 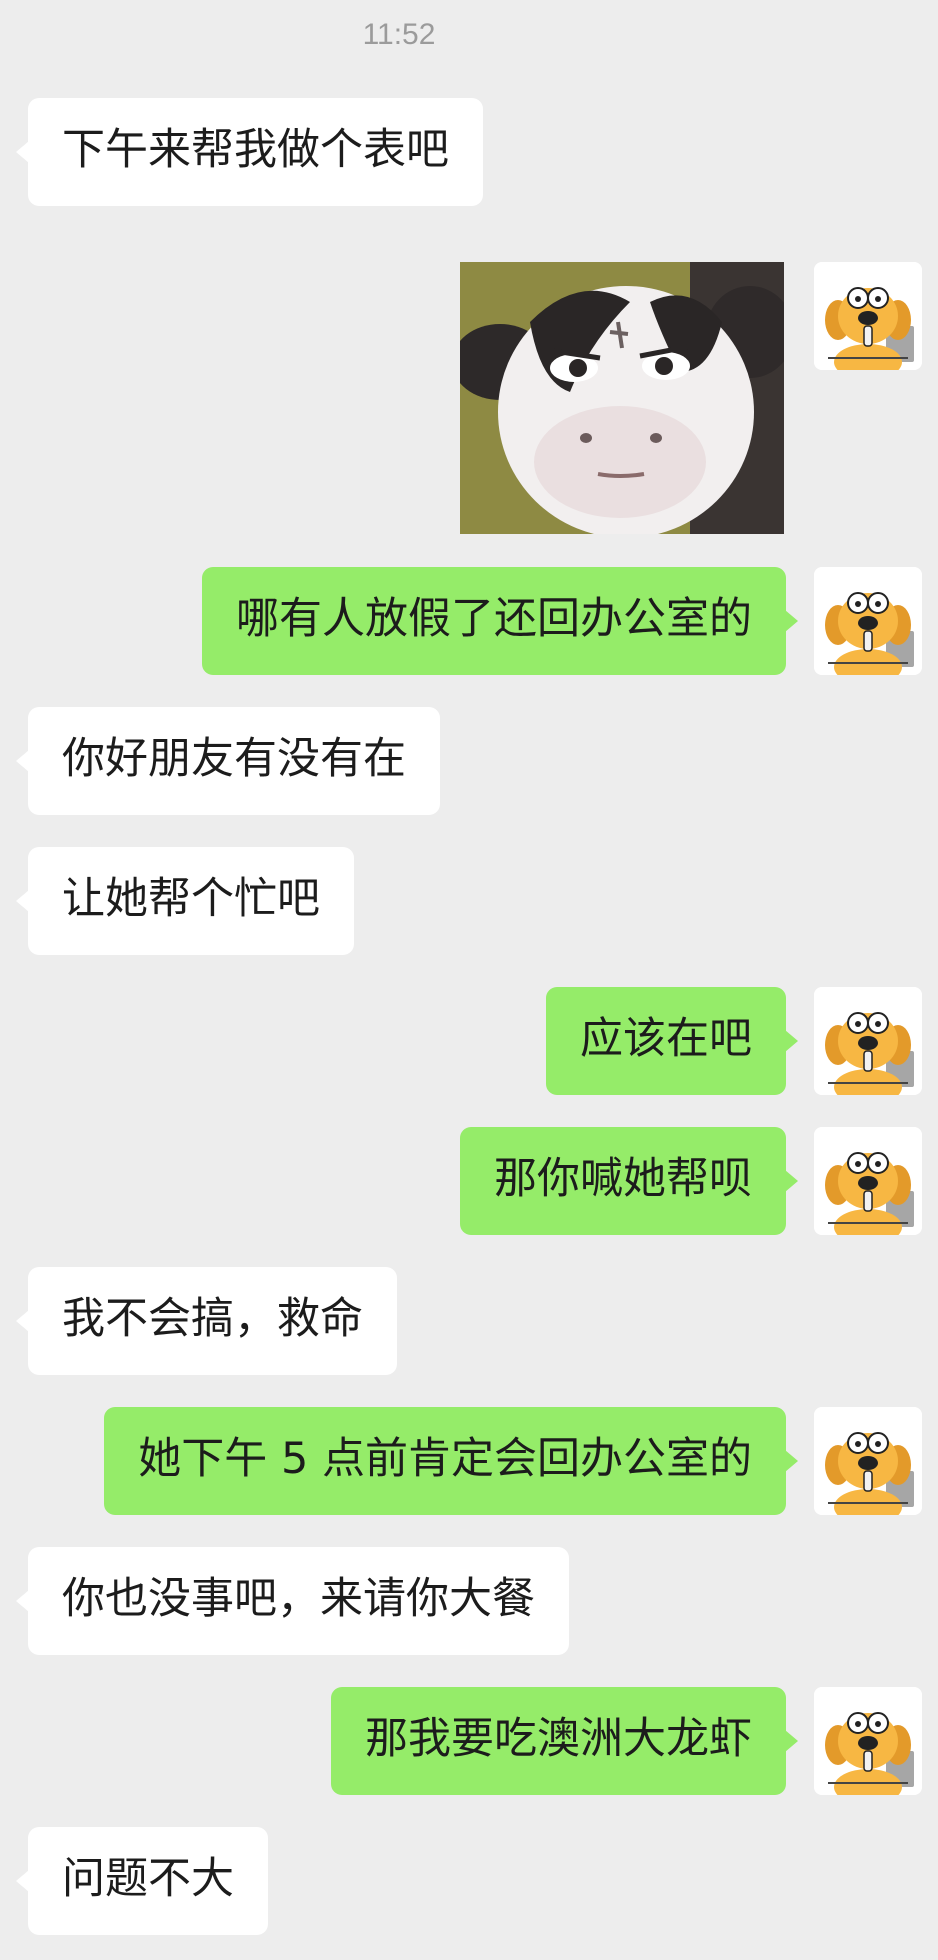 I want to click on message-row: 我不会搞，救命, so click(x=469, y=1321).